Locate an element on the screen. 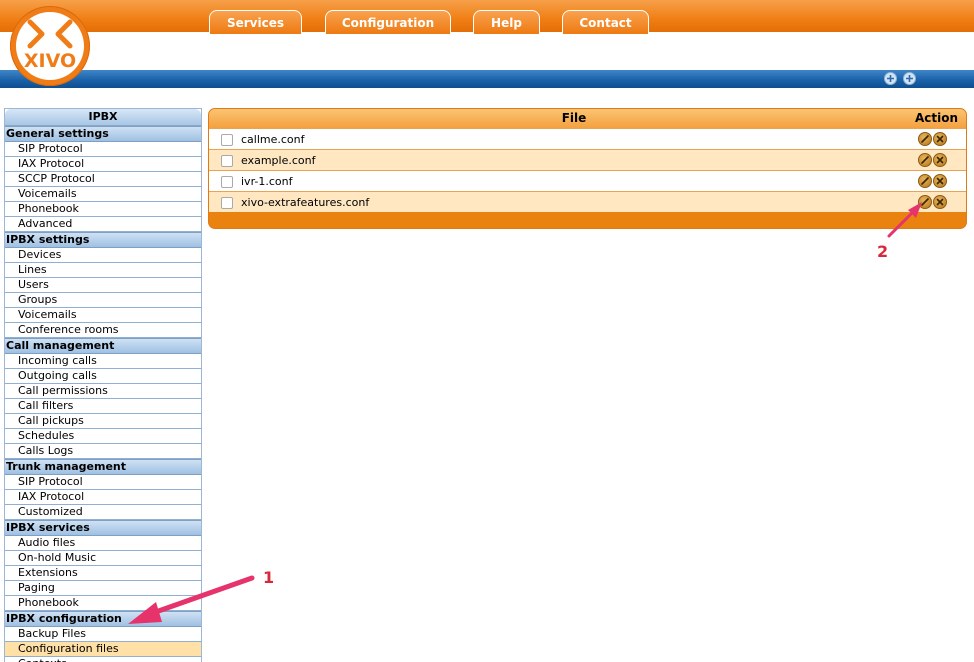  logo-chevrons-icon is located at coordinates (50, 34).